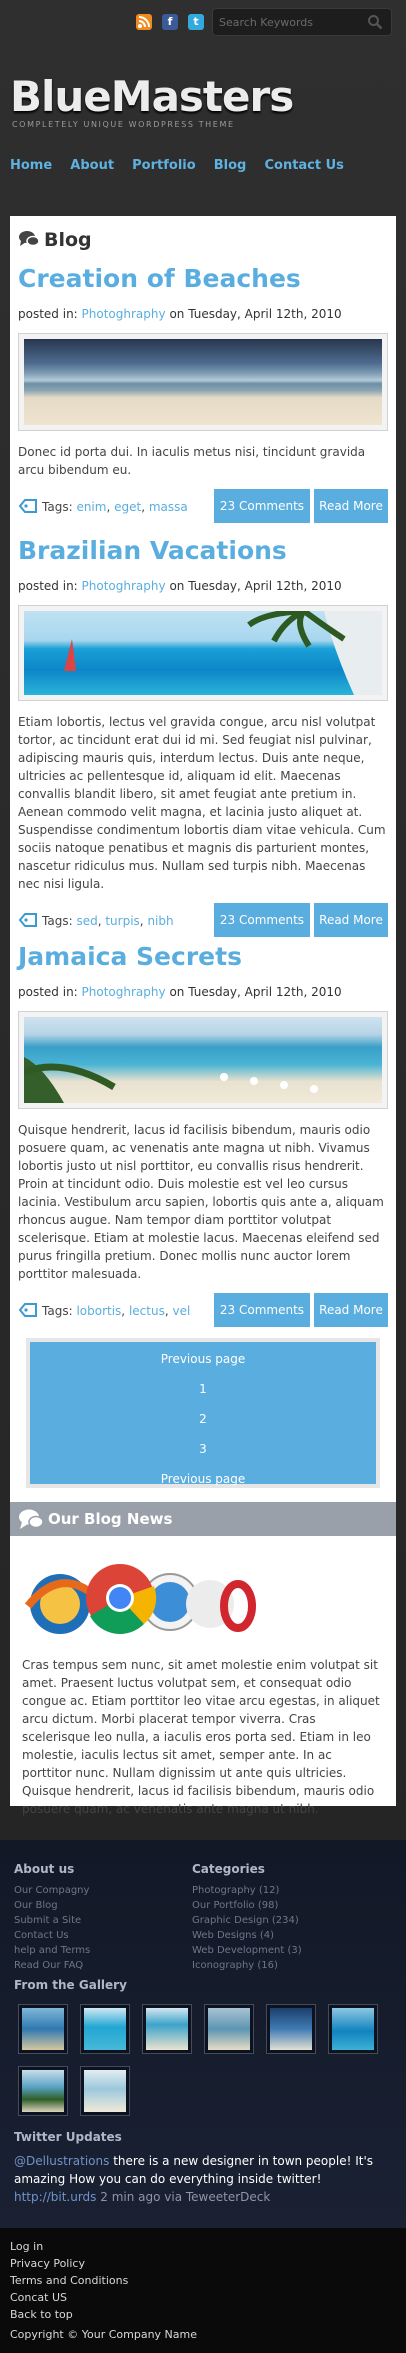  I want to click on bottom-link-back-to-top: Back to top, so click(69, 2314).